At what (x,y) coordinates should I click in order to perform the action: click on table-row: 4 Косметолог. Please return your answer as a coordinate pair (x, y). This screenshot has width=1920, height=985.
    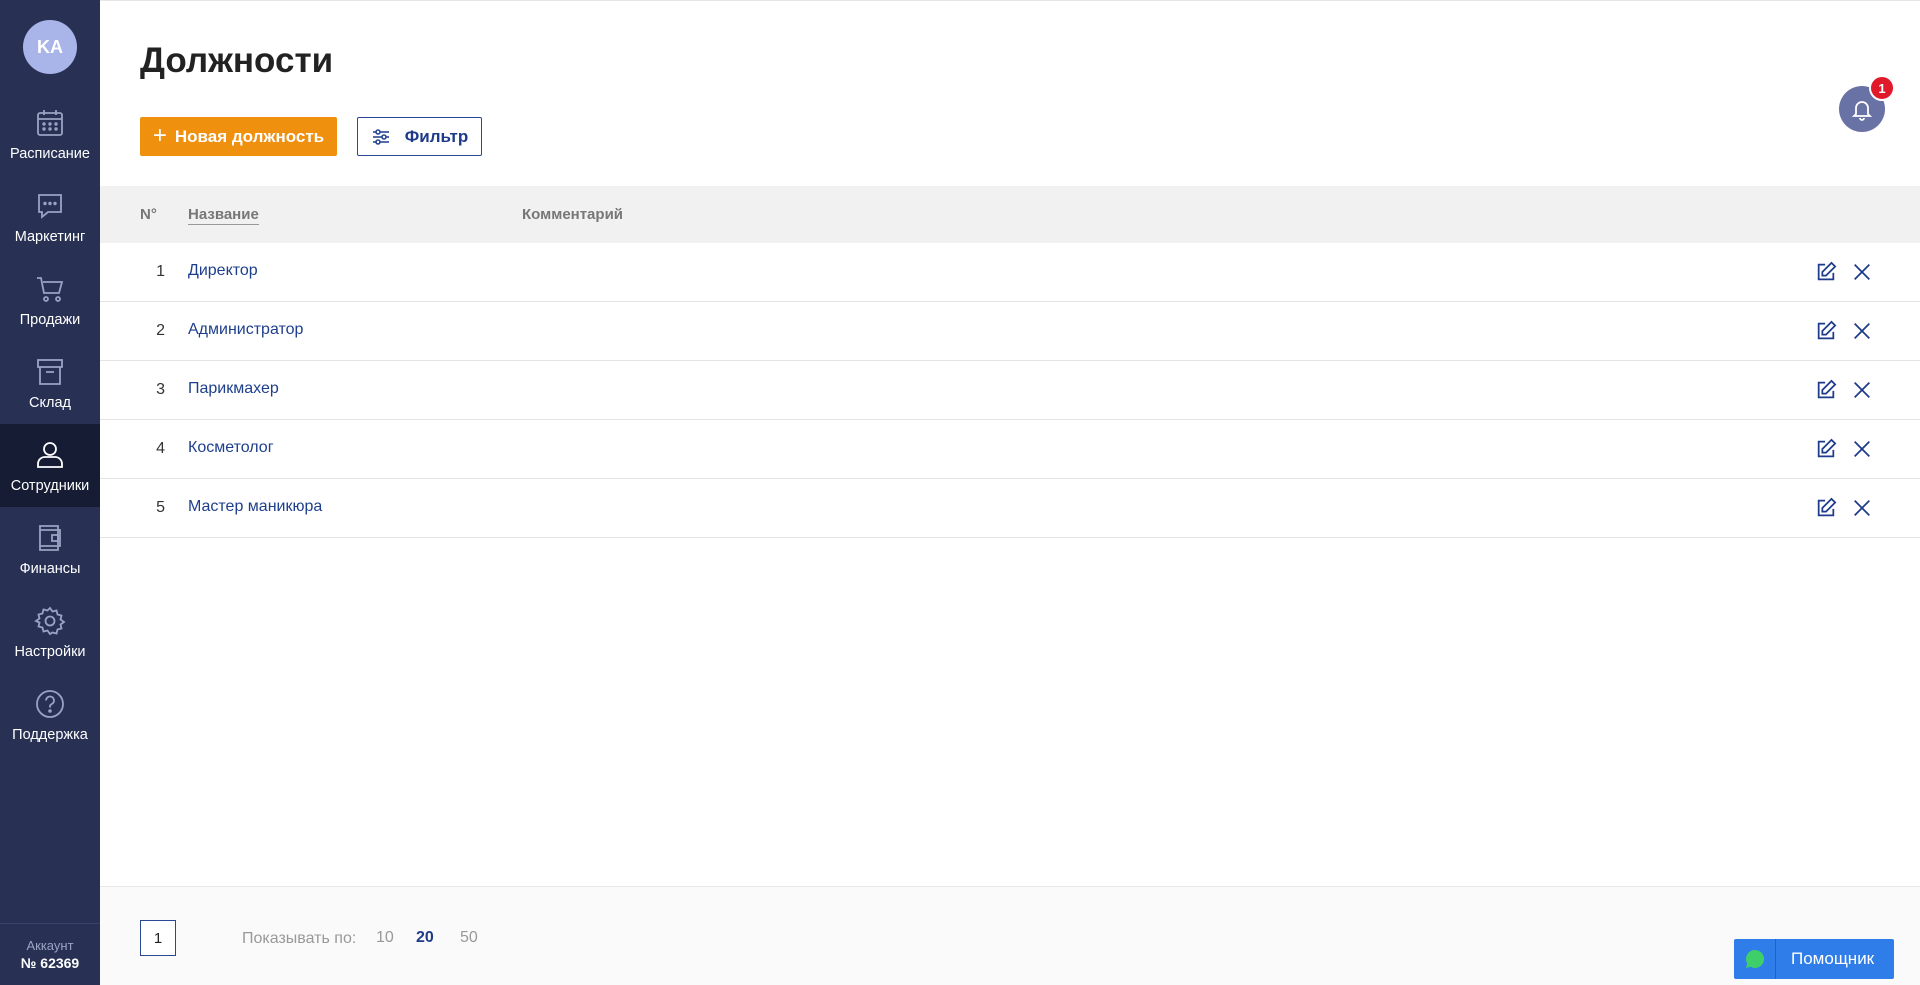
    Looking at the image, I should click on (1010, 449).